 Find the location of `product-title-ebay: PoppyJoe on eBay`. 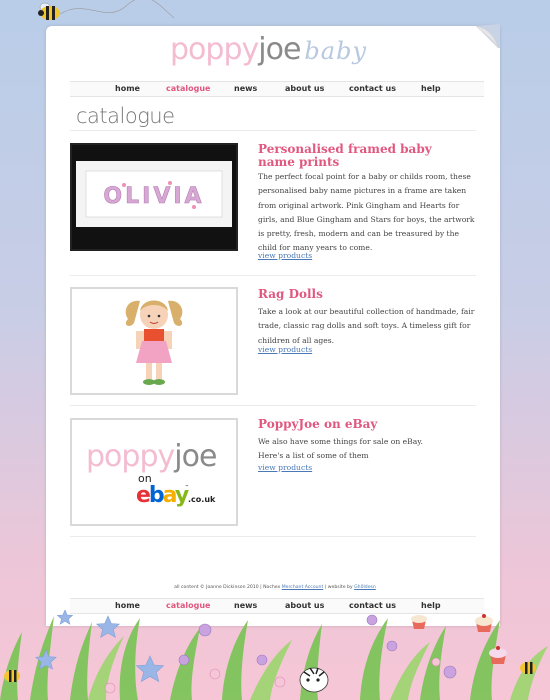

product-title-ebay: PoppyJoe on eBay is located at coordinates (363, 424).